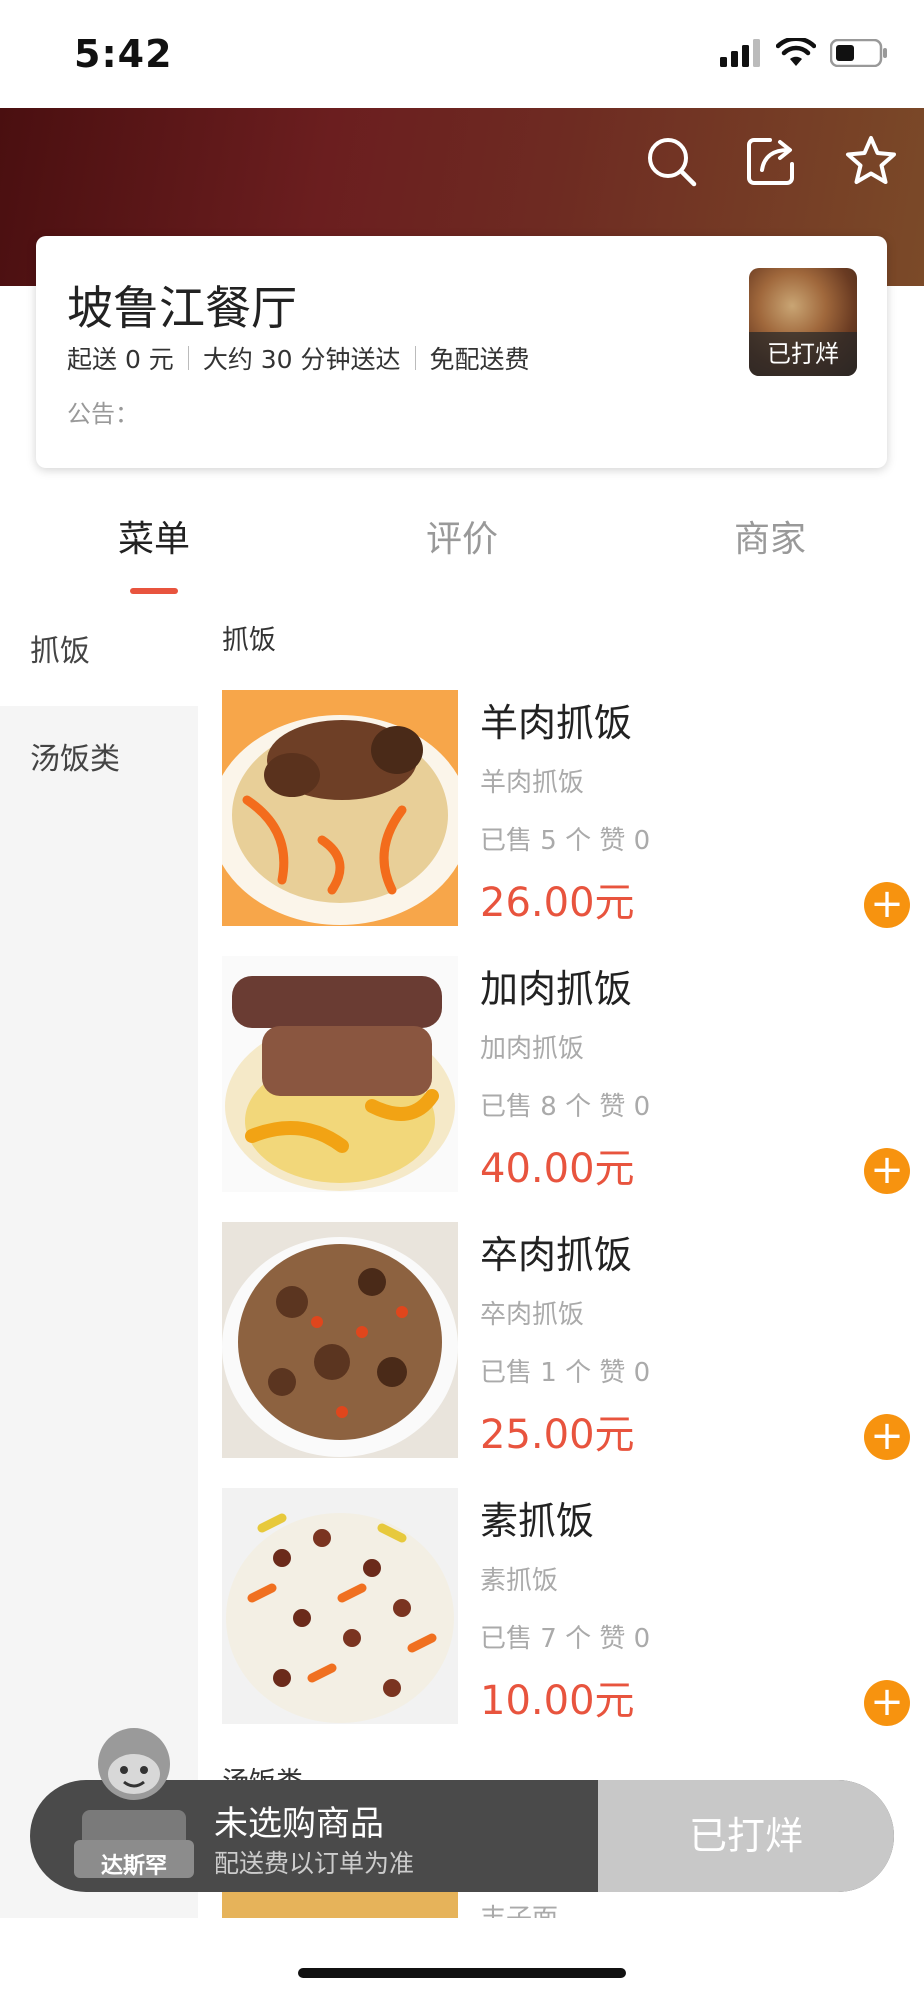  Describe the element at coordinates (565, 1639) in the screenshot. I see `dish-sales: 已售 7 个 赞 0` at that location.